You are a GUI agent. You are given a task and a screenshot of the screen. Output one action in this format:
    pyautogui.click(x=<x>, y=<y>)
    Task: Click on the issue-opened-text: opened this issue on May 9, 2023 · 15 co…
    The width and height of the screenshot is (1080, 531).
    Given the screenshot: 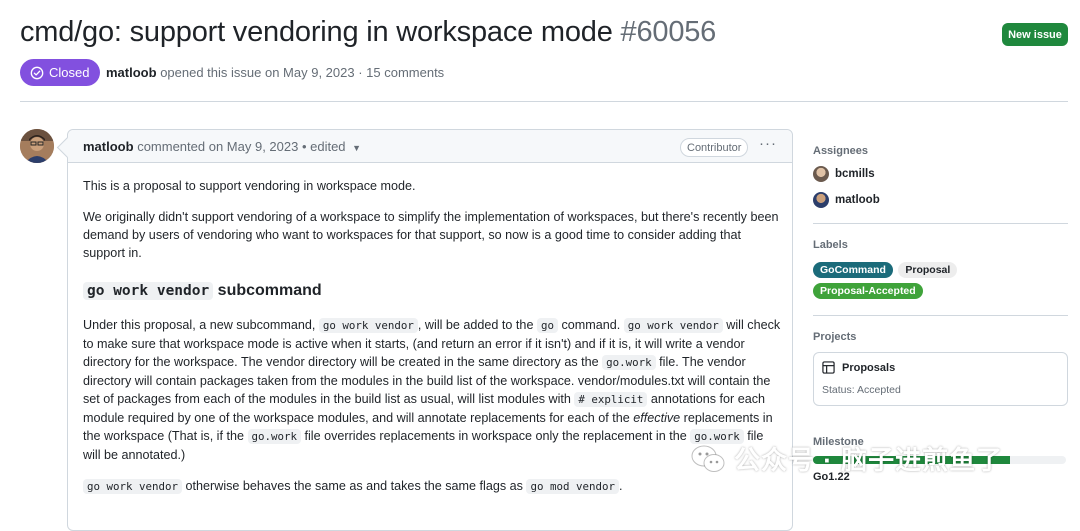 What is the action you would take?
    pyautogui.click(x=302, y=72)
    